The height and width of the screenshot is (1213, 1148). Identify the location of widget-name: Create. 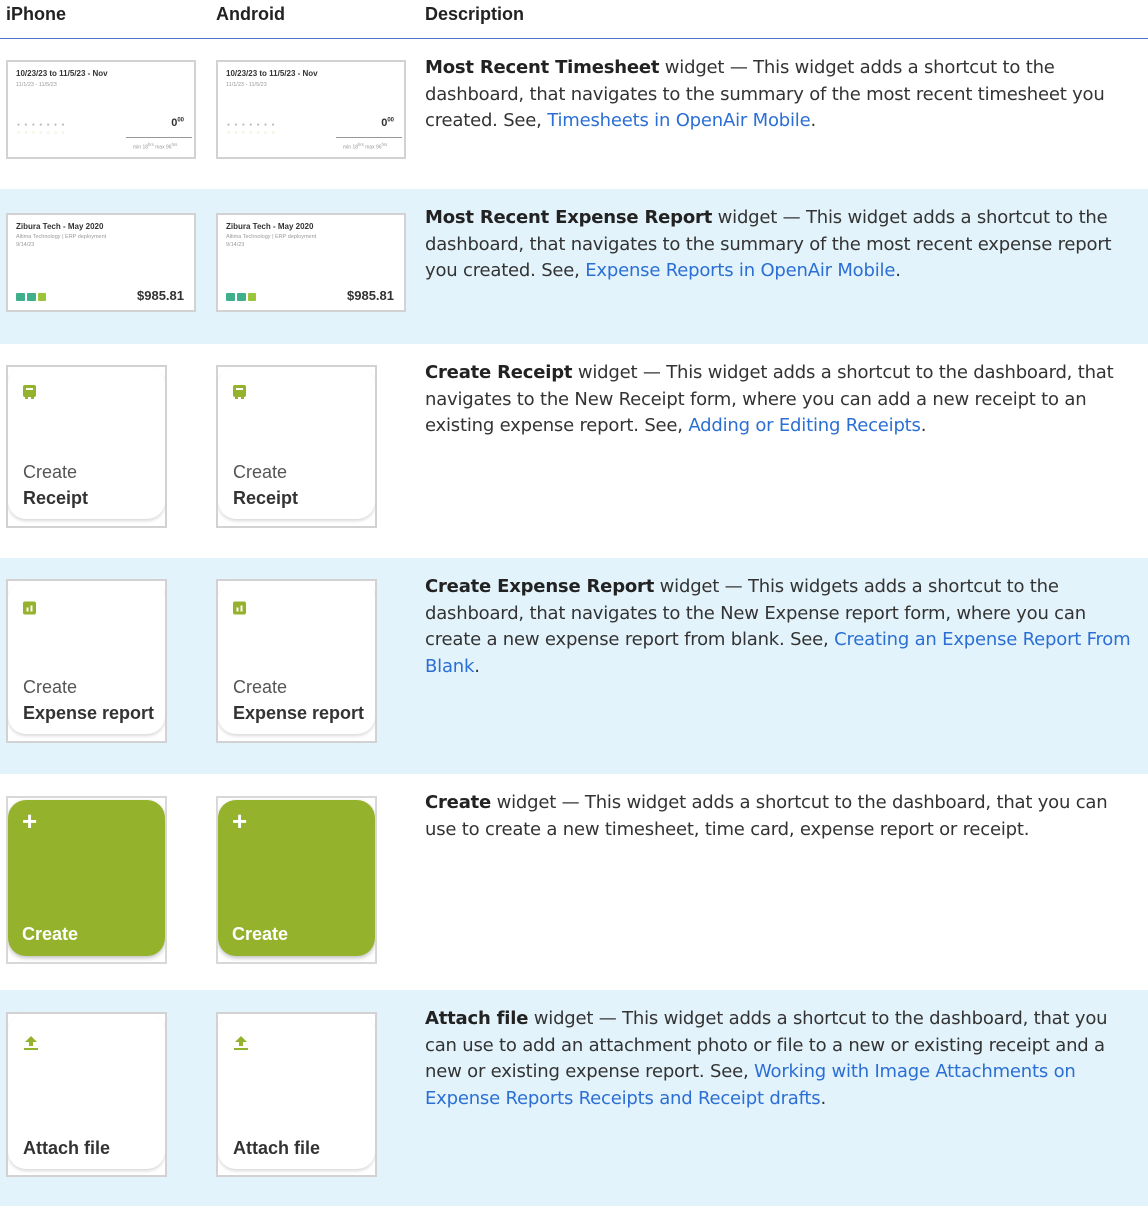
(458, 802).